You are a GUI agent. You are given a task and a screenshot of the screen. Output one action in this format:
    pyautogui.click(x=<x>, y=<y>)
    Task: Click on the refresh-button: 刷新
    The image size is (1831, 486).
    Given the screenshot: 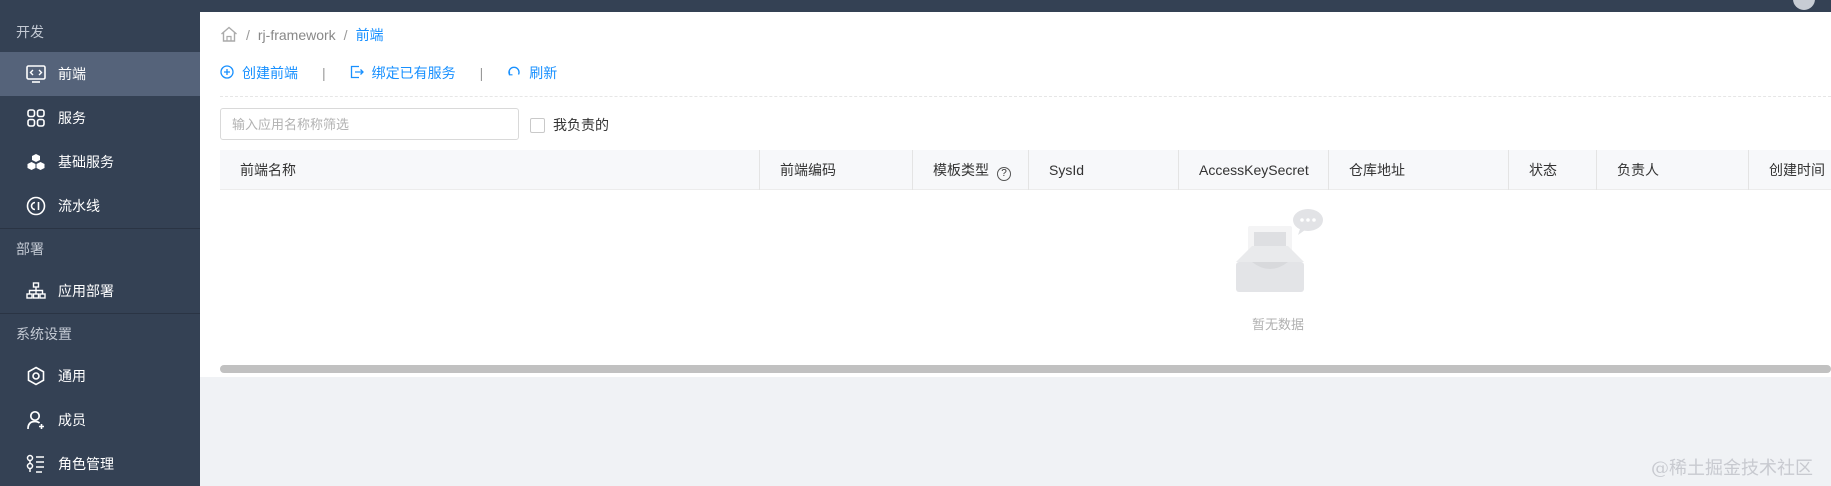 What is the action you would take?
    pyautogui.click(x=532, y=73)
    